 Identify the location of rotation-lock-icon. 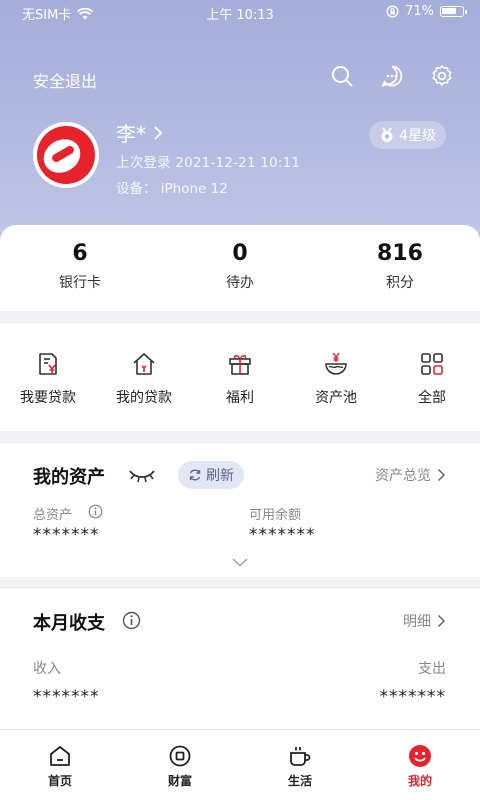
(392, 11).